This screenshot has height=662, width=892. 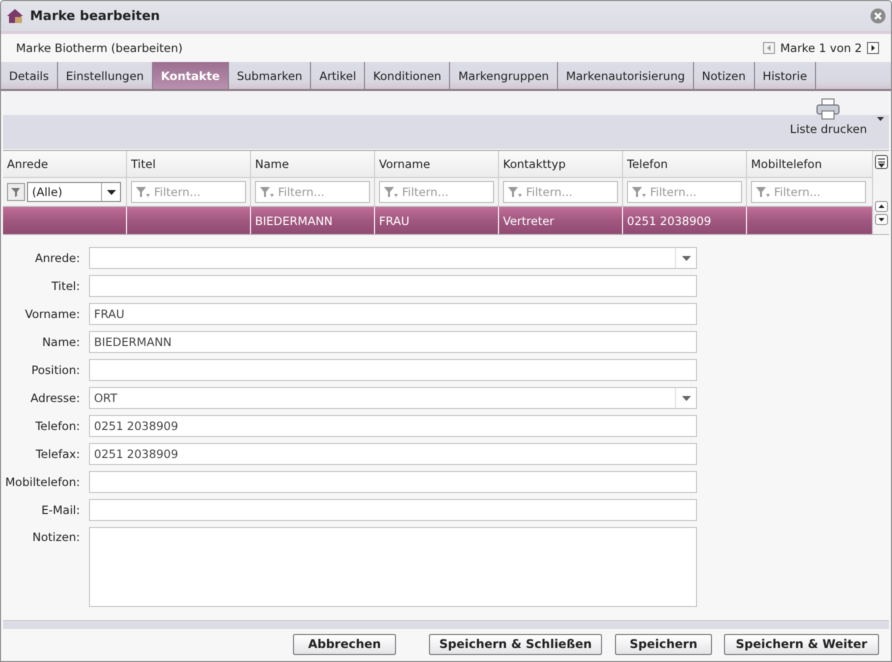 I want to click on previous-icon, so click(x=769, y=48).